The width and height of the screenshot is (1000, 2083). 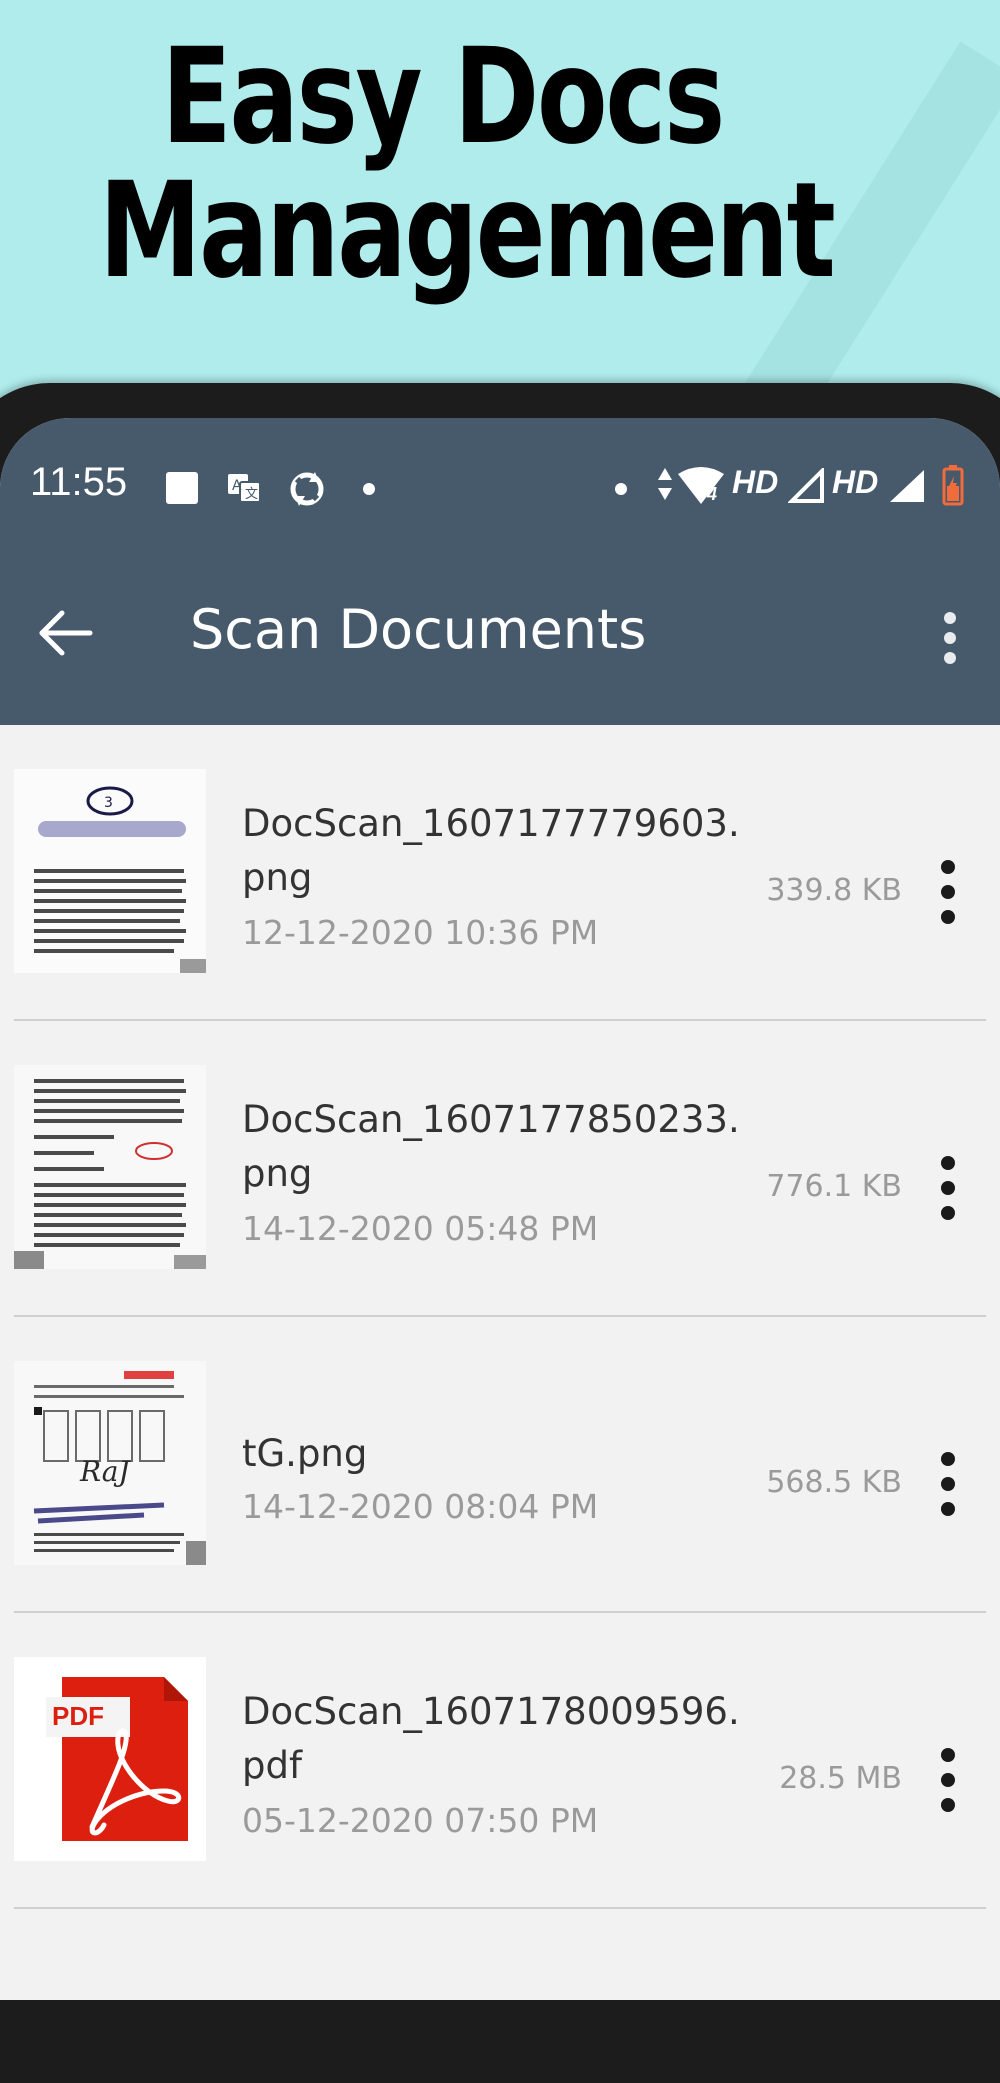 I want to click on scan-page-icon: RaJ, so click(x=110, y=1463).